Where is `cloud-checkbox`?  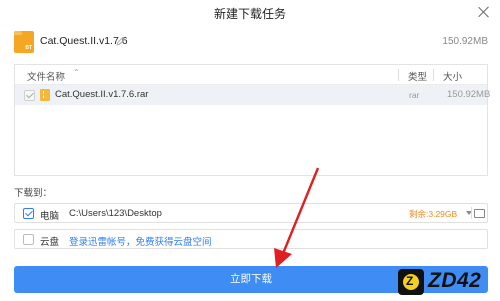 cloud-checkbox is located at coordinates (28, 239).